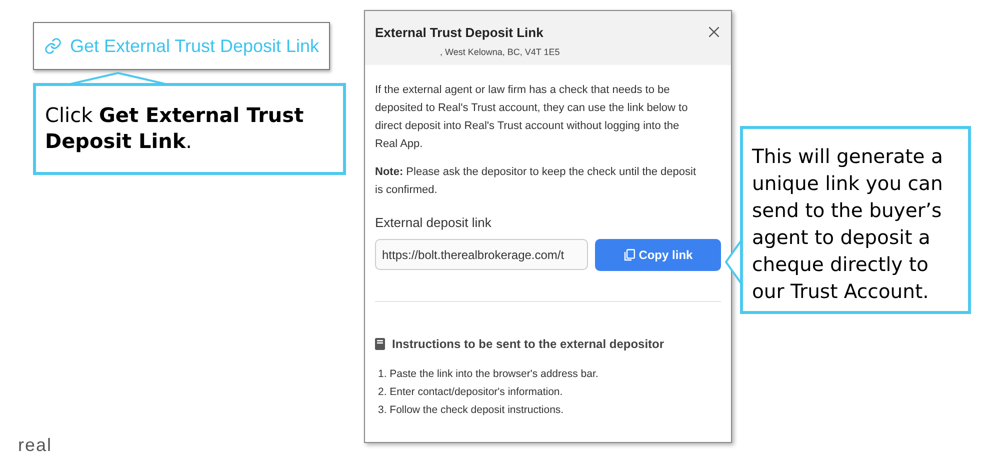 The width and height of the screenshot is (991, 471). Describe the element at coordinates (528, 344) in the screenshot. I see `instructions-title: Instructions to be sent to the external depositor` at that location.